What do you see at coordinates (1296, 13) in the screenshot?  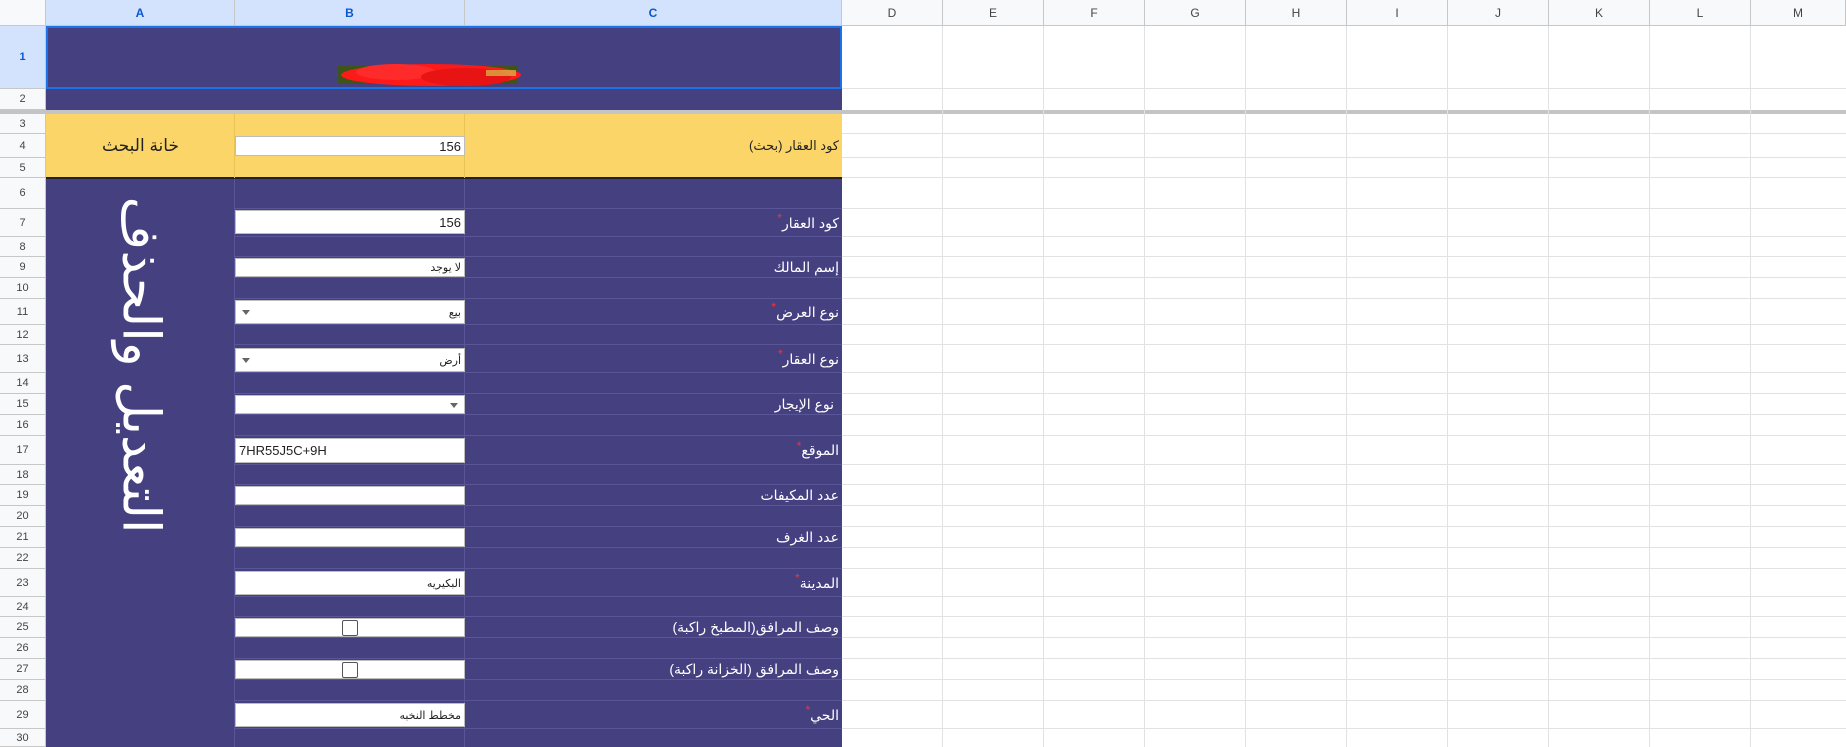 I see `column-header-h: H` at bounding box center [1296, 13].